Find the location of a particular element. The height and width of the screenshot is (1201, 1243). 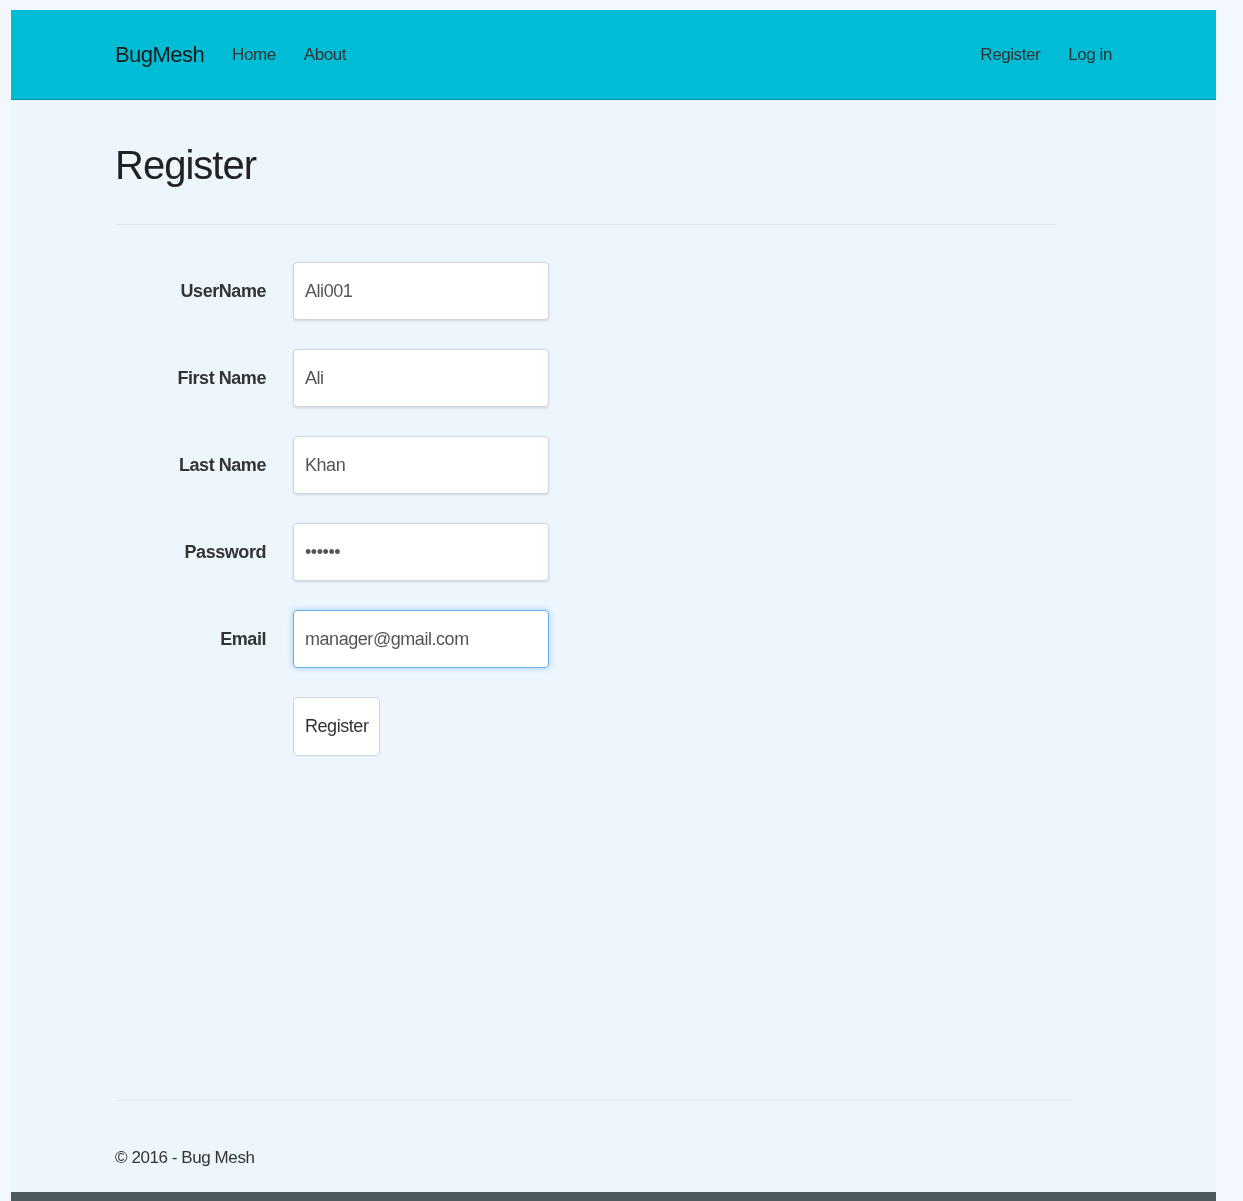

field-label: Password is located at coordinates (224, 552).